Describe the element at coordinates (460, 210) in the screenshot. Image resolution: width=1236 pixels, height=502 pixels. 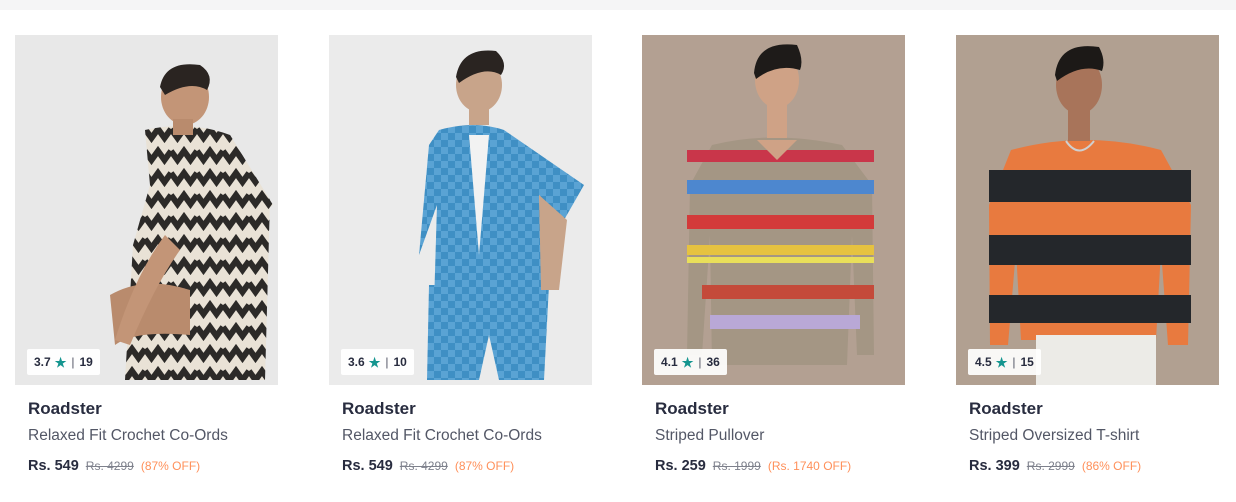
I see `product-image: 3.6 ★ | 10` at that location.